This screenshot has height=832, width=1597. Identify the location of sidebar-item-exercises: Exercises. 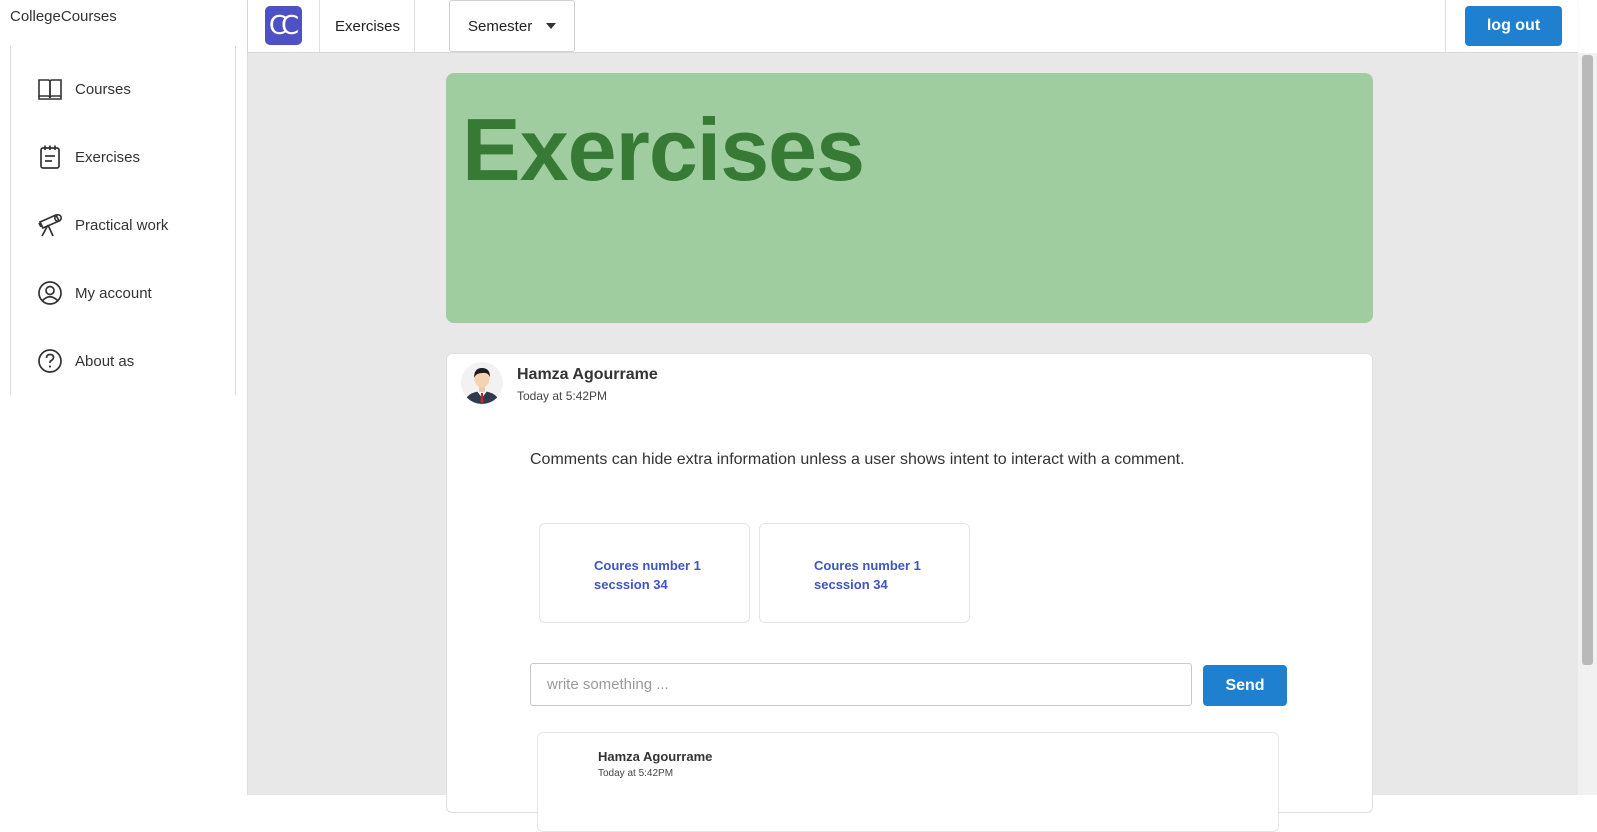
(88, 157).